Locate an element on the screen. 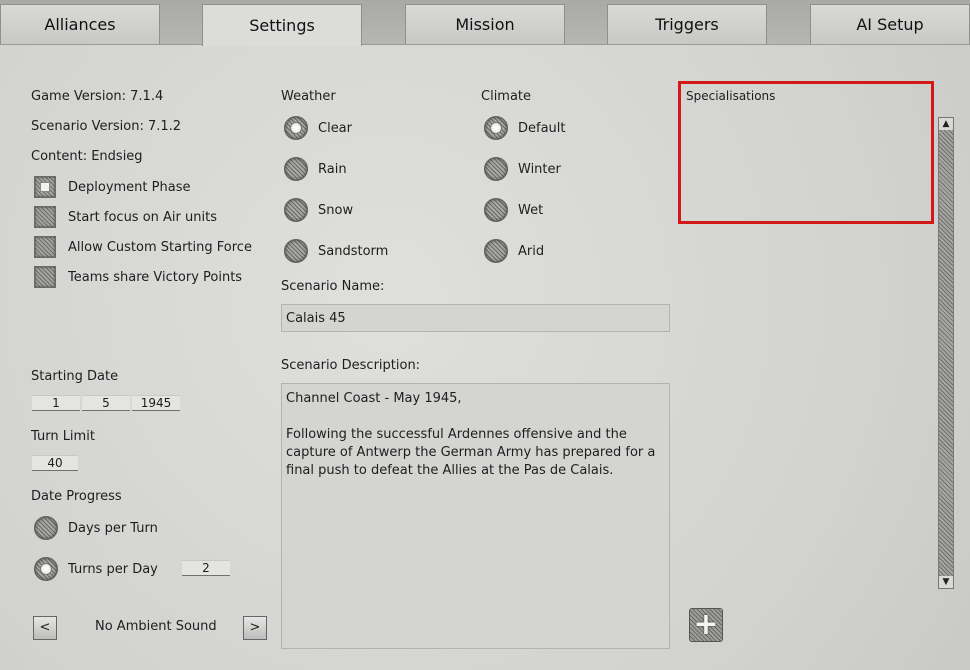  days-per-turn-radio is located at coordinates (46, 528).